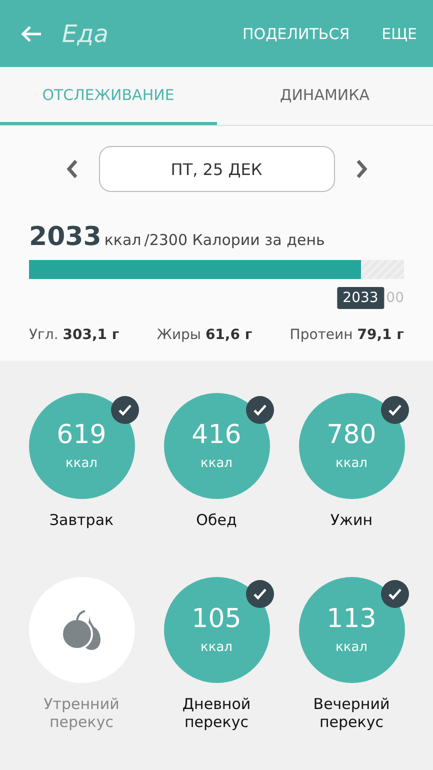 Image resolution: width=433 pixels, height=770 pixels. Describe the element at coordinates (81, 713) in the screenshot. I see `meal-name: Утренний перекус` at that location.